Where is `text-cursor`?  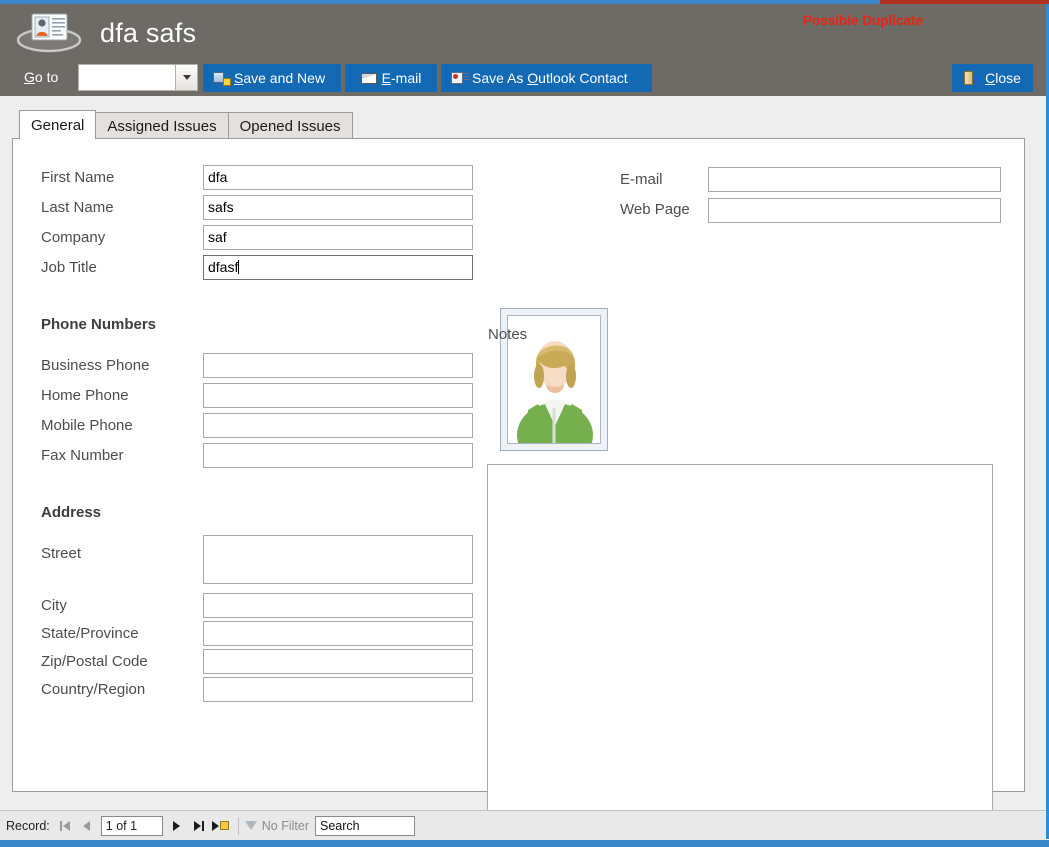 text-cursor is located at coordinates (239, 267).